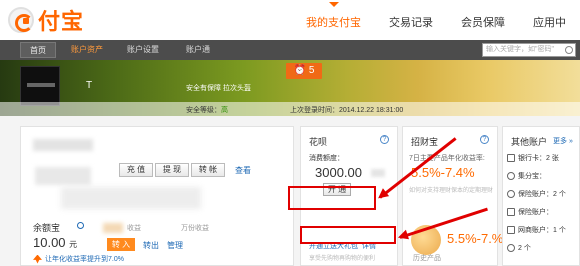 This screenshot has width=580, height=266. What do you see at coordinates (347, 110) in the screenshot?
I see `last-login: 上次登录时间：2014.12.22 18:31:00` at bounding box center [347, 110].